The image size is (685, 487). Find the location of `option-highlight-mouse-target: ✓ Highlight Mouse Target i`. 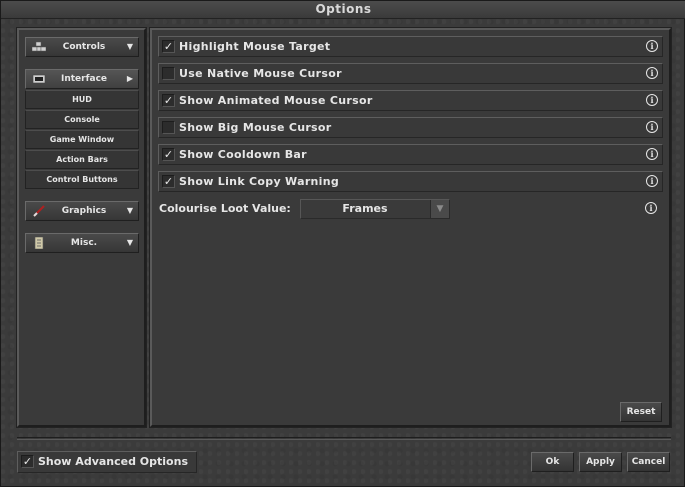

option-highlight-mouse-target: ✓ Highlight Mouse Target i is located at coordinates (410, 46).